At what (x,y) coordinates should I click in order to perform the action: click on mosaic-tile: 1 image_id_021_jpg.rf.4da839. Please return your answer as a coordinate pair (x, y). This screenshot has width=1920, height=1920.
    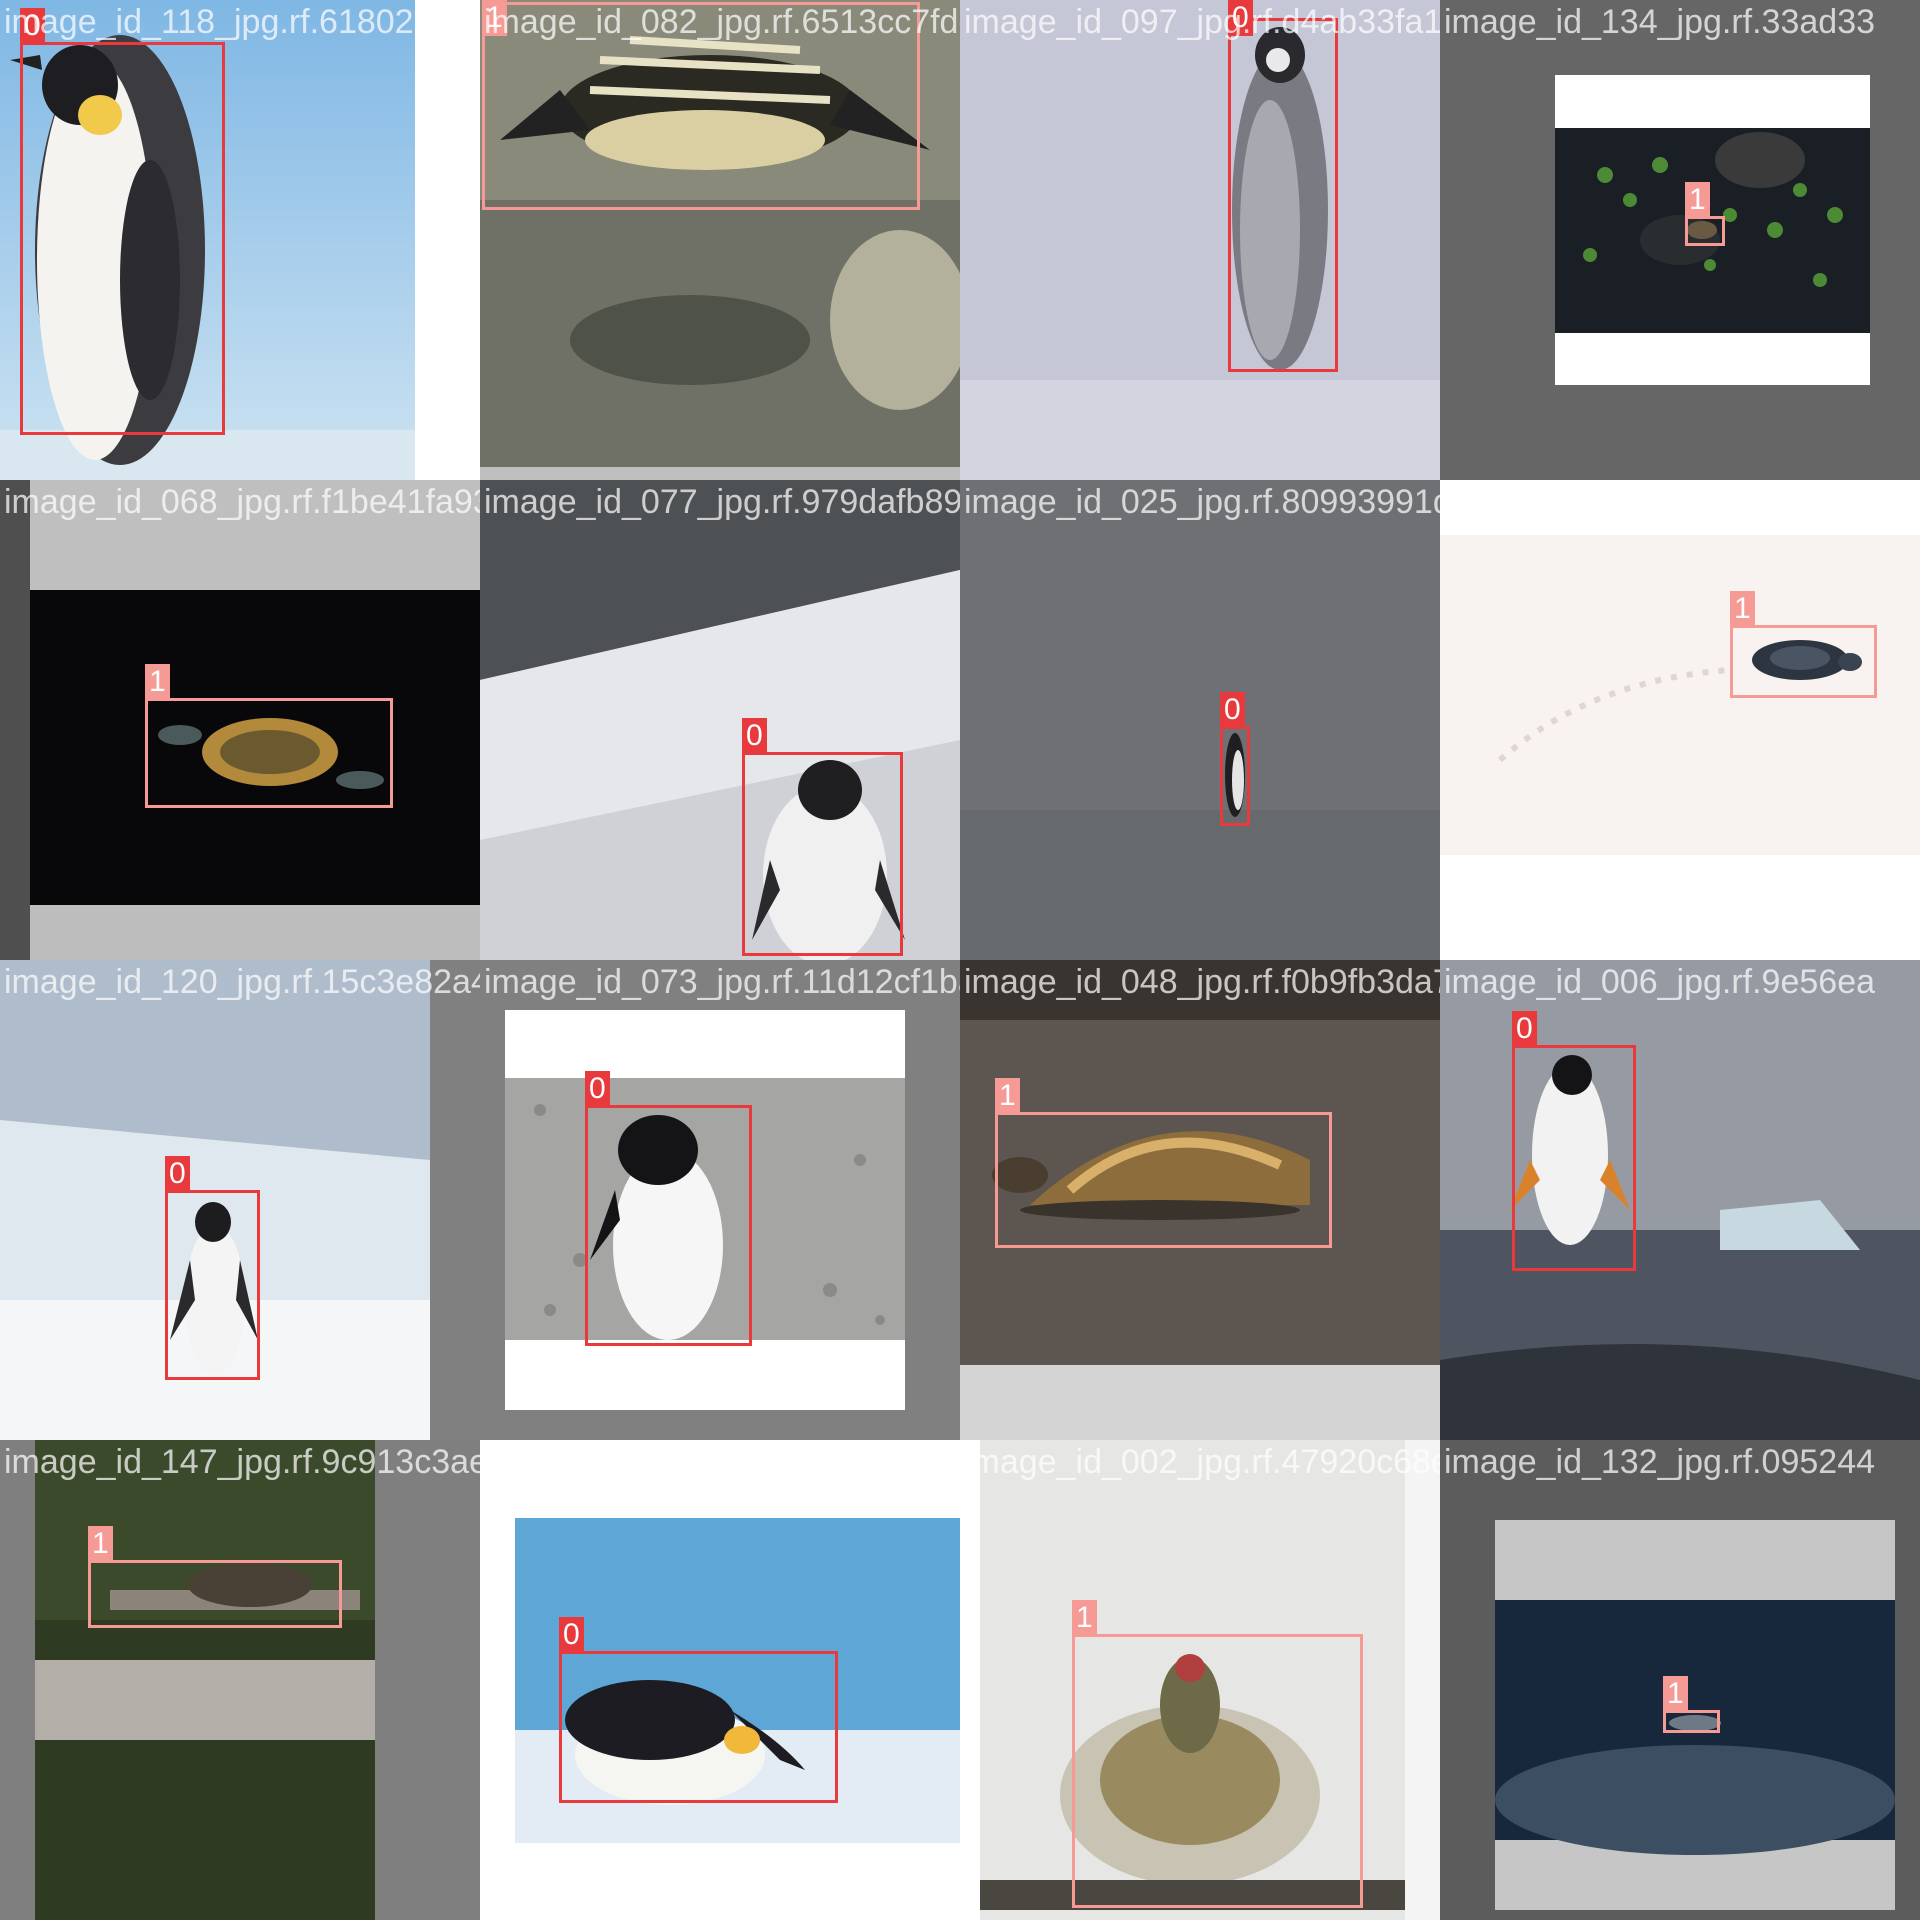
    Looking at the image, I should click on (1680, 720).